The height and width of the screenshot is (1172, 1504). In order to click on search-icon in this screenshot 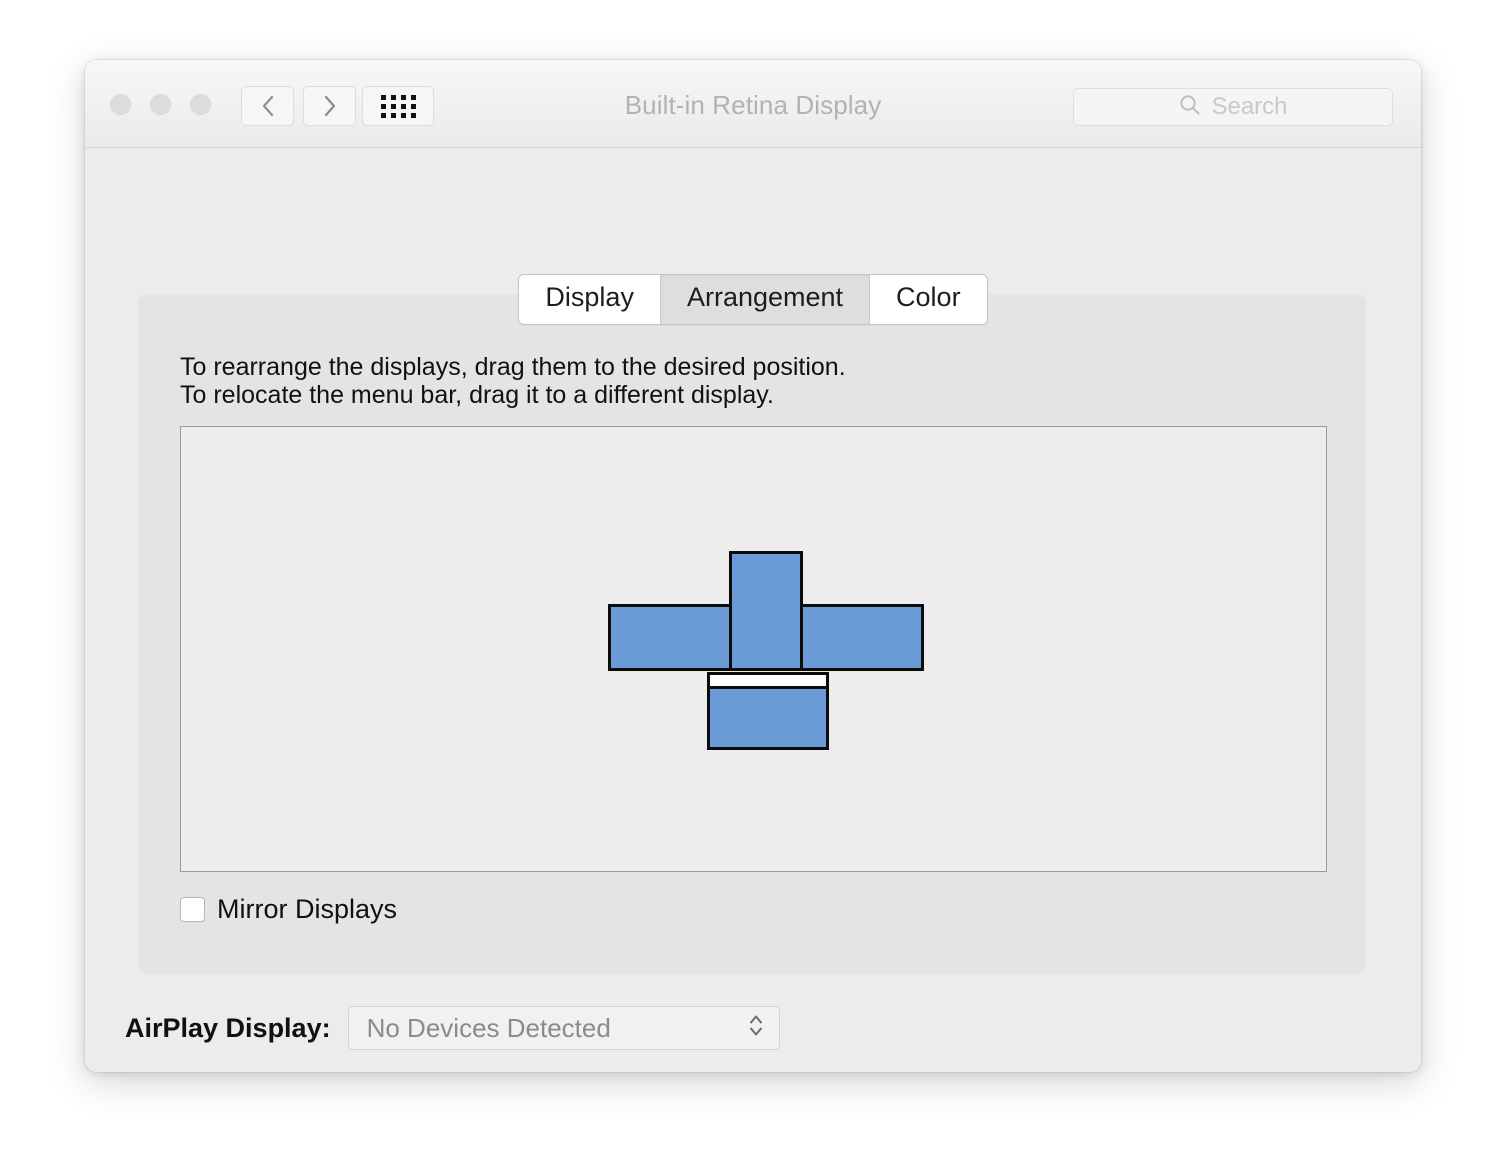, I will do `click(1190, 107)`.